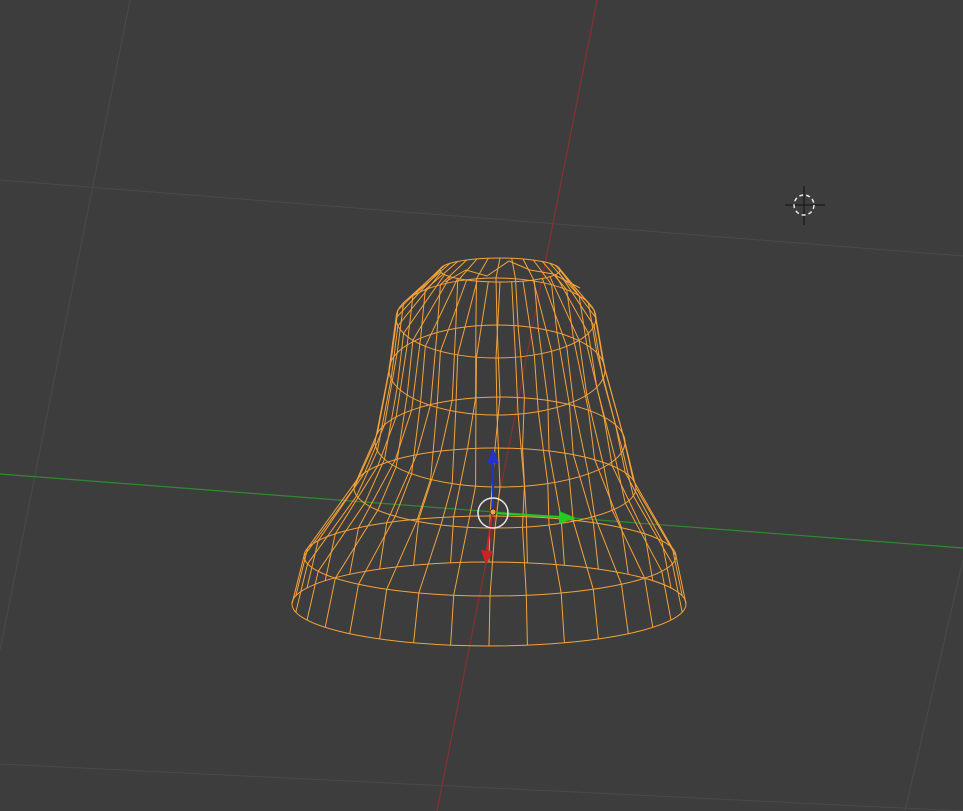  Describe the element at coordinates (805, 205) in the screenshot. I see `3d-cursor-icon` at that location.